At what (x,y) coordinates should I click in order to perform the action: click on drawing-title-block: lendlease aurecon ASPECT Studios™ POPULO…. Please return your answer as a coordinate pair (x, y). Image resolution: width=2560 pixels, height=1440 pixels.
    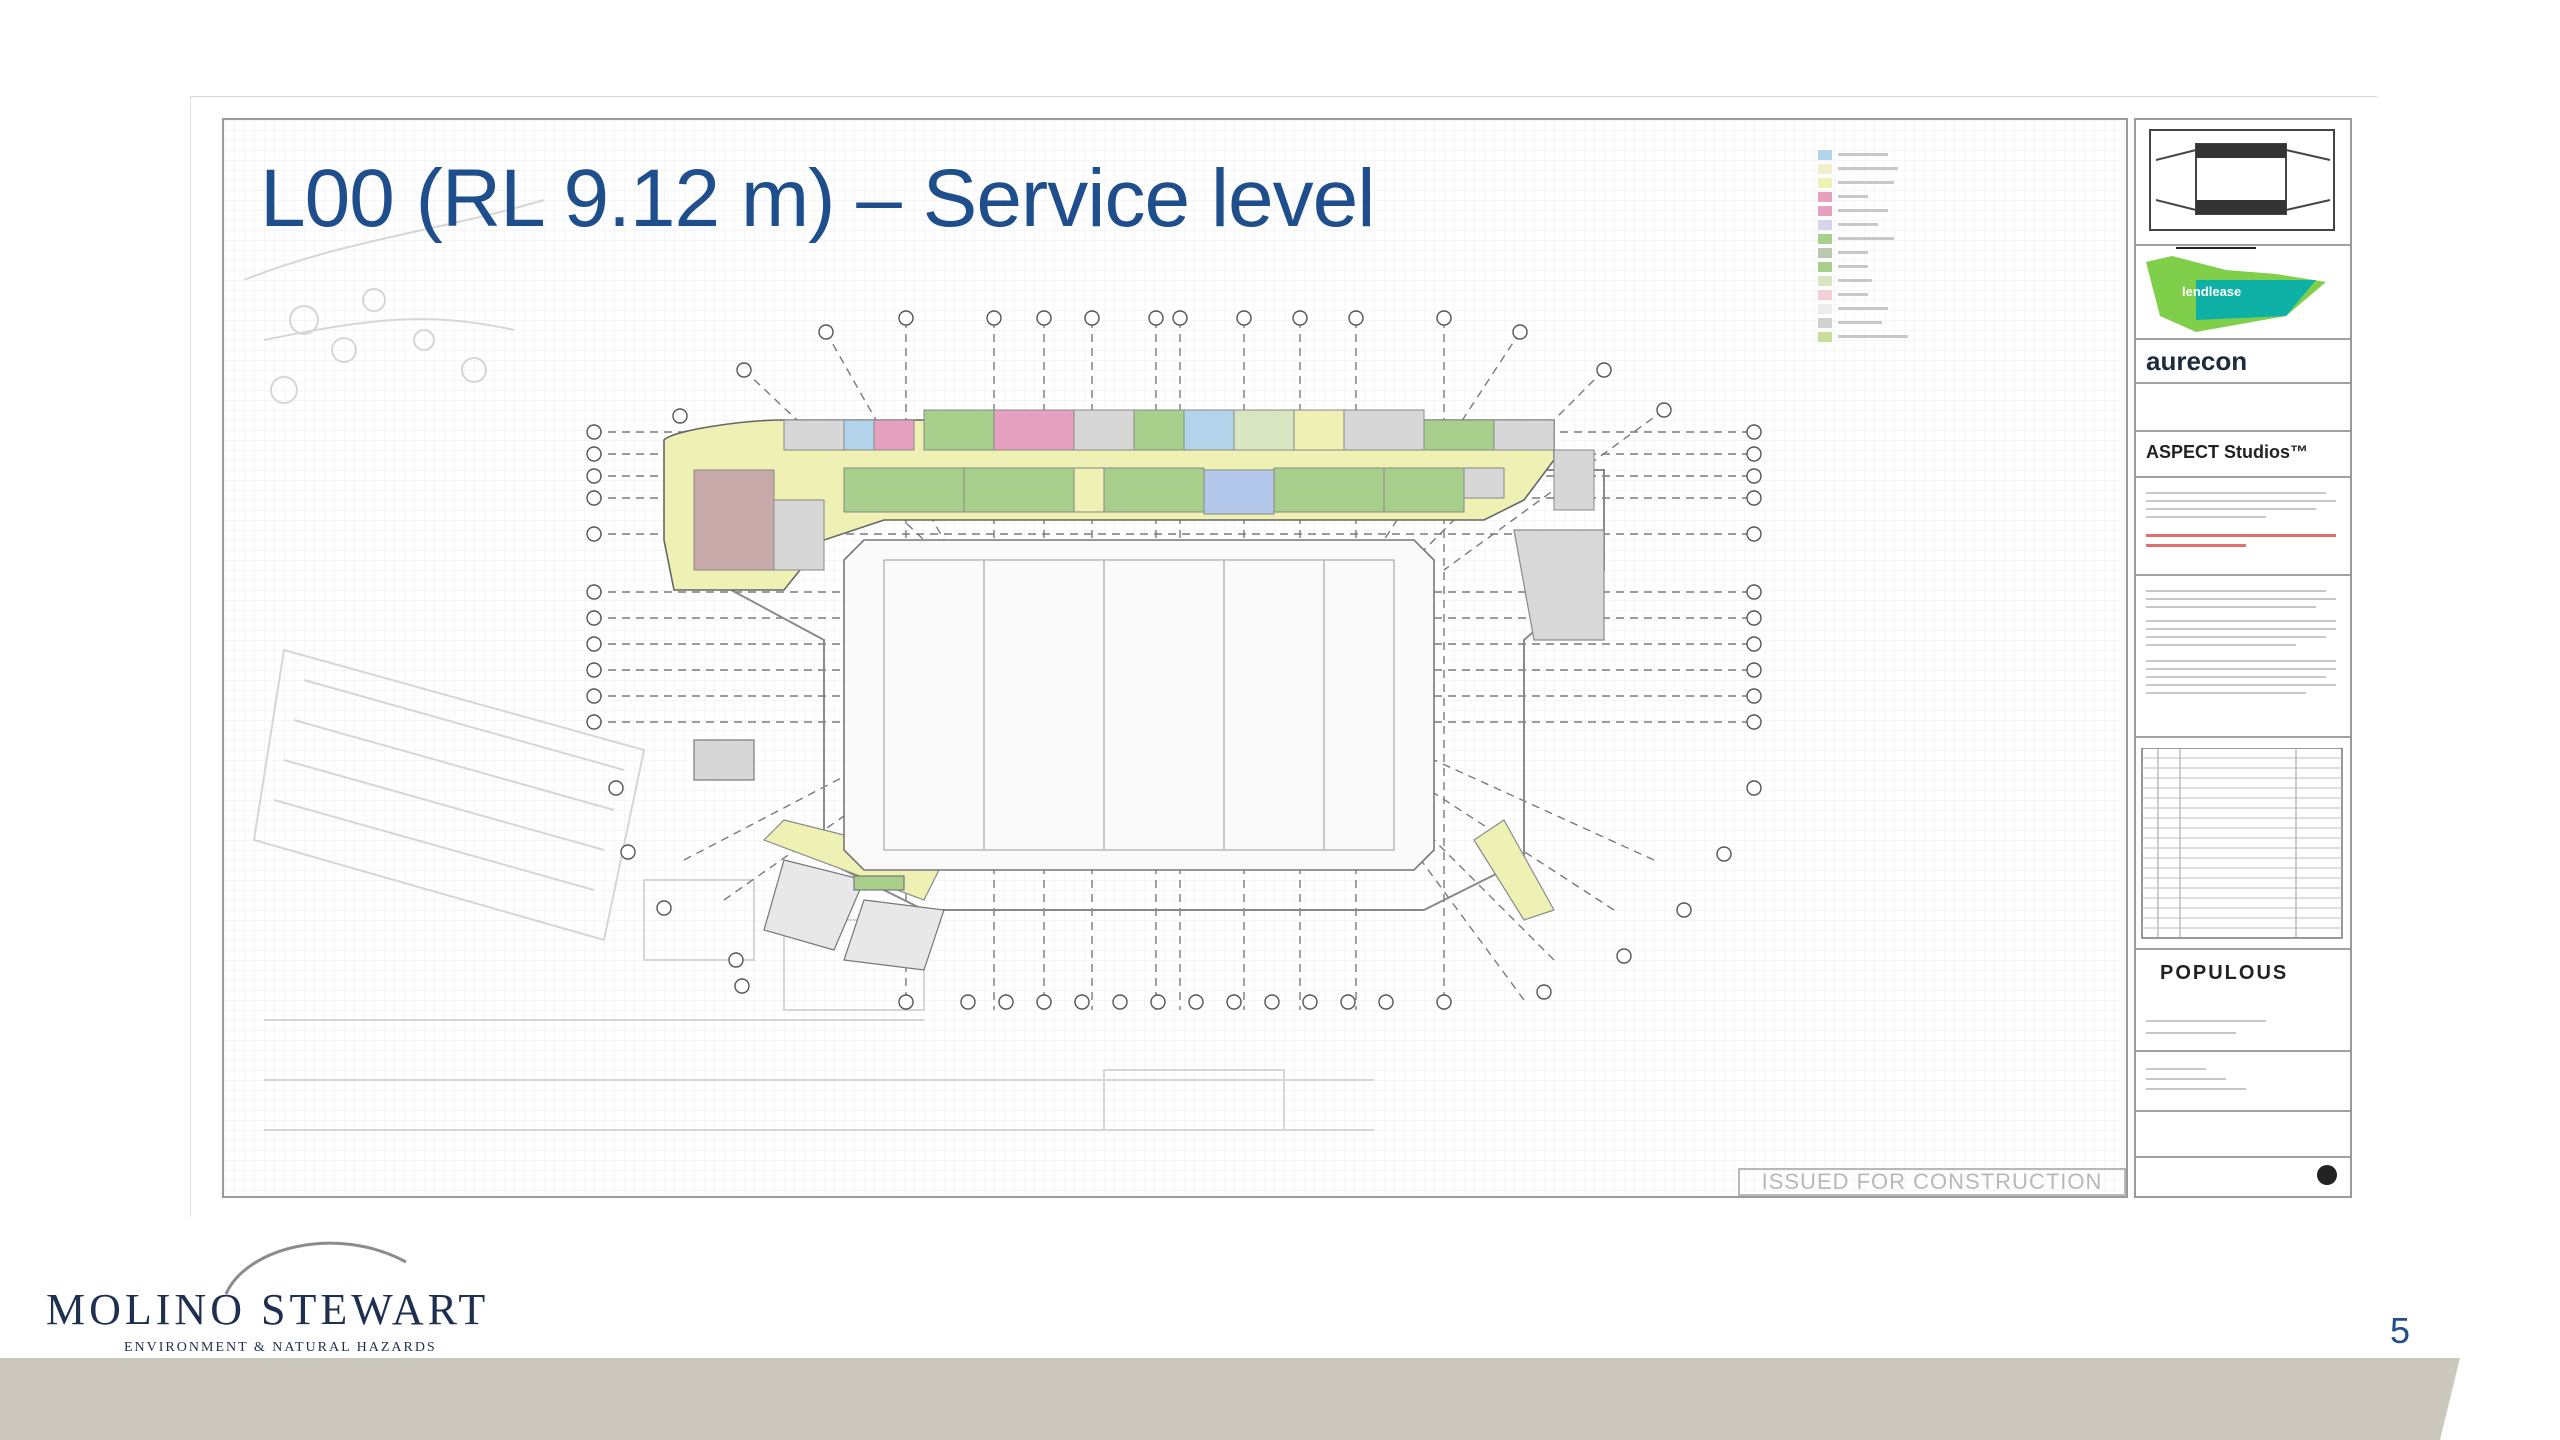
    Looking at the image, I should click on (2243, 658).